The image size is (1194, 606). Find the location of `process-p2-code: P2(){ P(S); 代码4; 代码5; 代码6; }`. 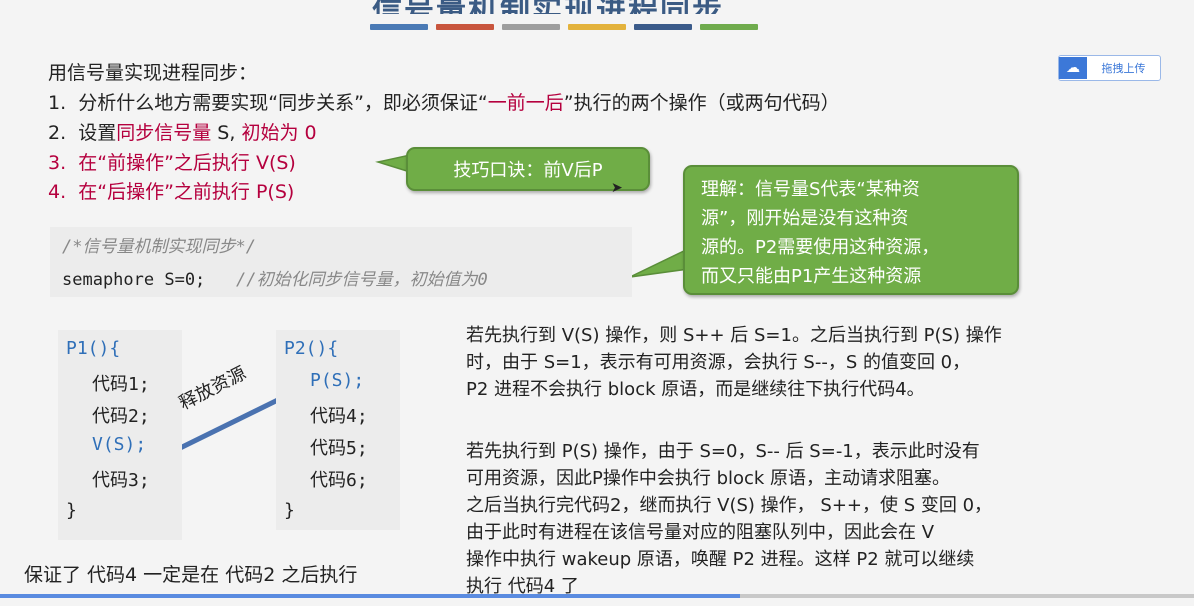

process-p2-code: P2(){ P(S); 代码4; 代码5; 代码6; } is located at coordinates (338, 430).